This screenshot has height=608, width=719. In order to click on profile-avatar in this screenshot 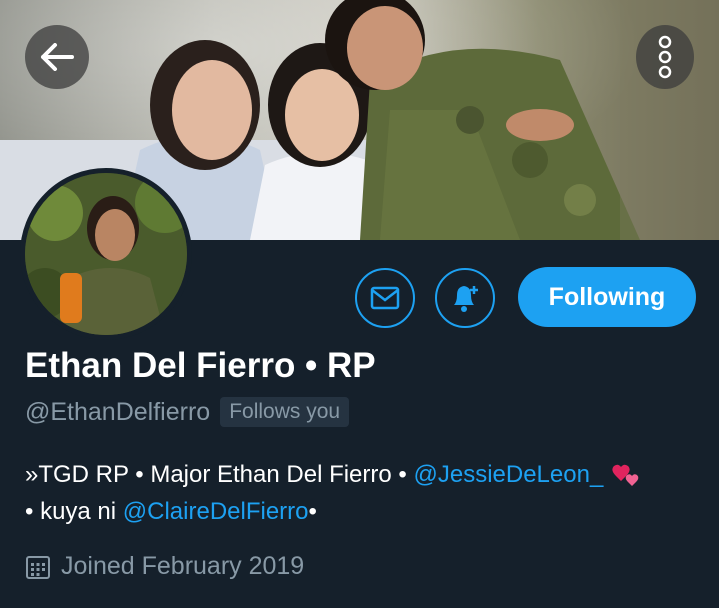, I will do `click(106, 254)`.